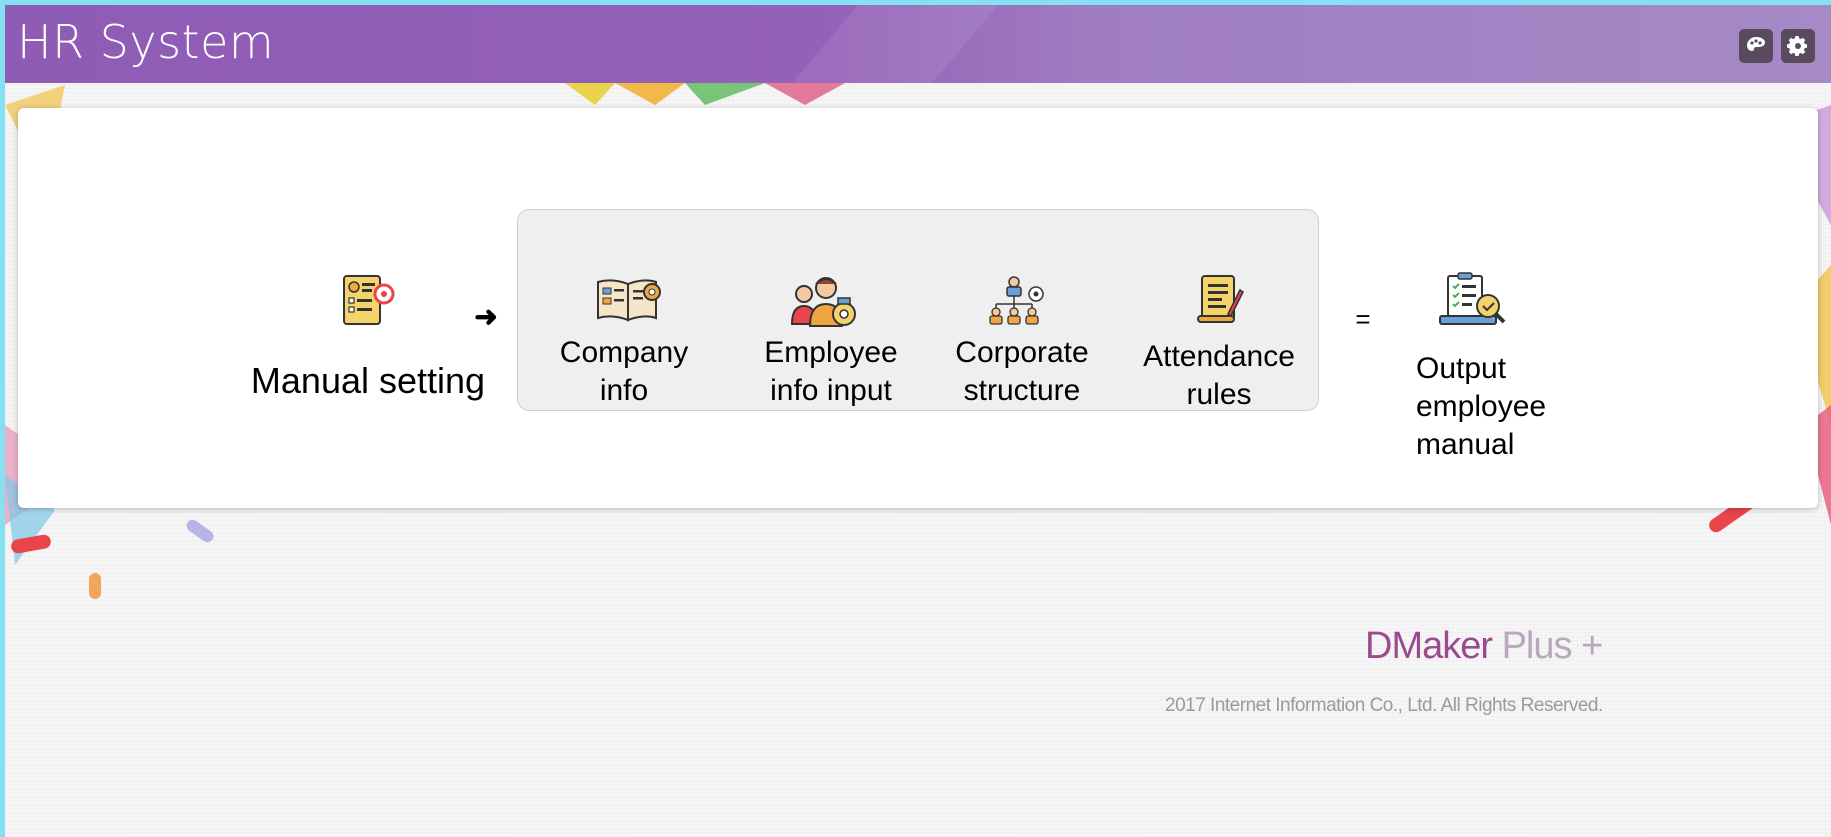  Describe the element at coordinates (1461, 368) in the screenshot. I see `output-label-1: Output` at that location.